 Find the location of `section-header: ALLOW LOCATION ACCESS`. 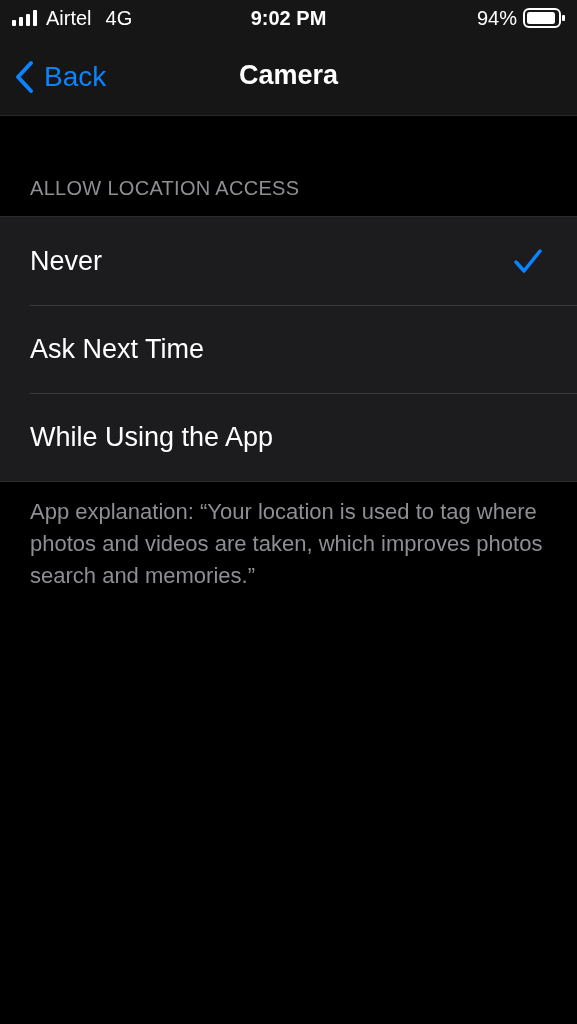

section-header: ALLOW LOCATION ACCESS is located at coordinates (165, 188).